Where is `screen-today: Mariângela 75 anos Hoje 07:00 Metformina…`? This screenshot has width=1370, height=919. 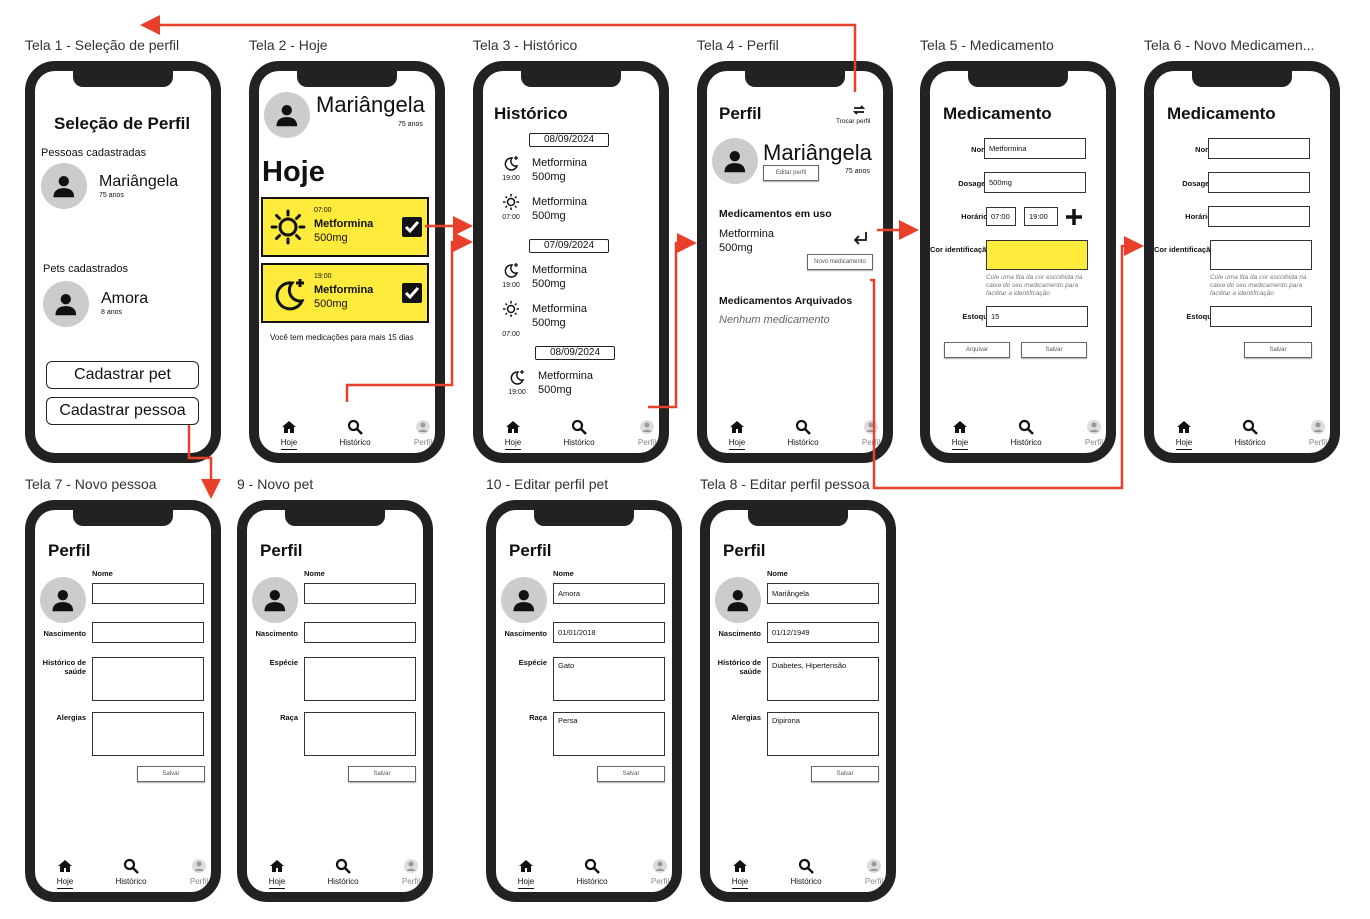
screen-today: Mariângela 75 anos Hoje 07:00 Metformina… is located at coordinates (347, 262).